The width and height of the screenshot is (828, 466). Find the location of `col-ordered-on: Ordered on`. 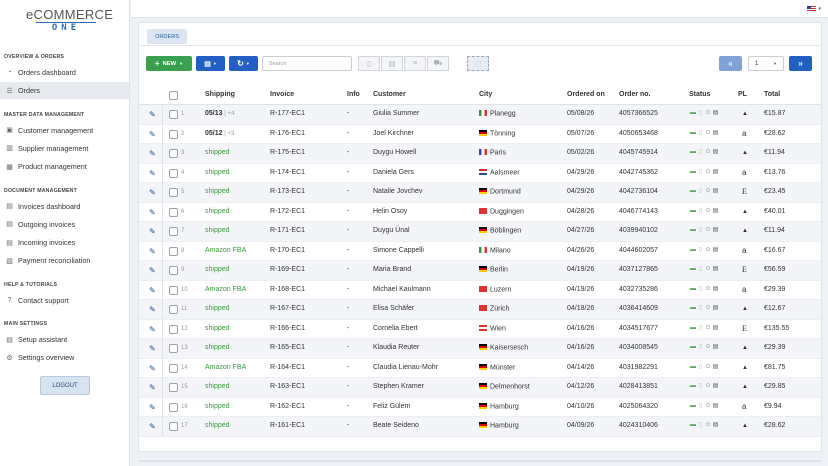

col-ordered-on: Ordered on is located at coordinates (586, 94).